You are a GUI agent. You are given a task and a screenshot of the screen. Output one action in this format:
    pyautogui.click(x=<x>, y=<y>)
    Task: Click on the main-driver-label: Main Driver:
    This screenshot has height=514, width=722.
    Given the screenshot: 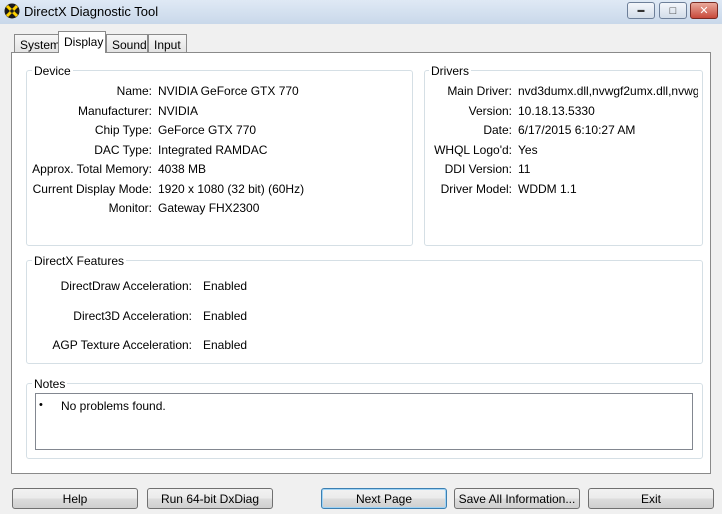 What is the action you would take?
    pyautogui.click(x=479, y=91)
    